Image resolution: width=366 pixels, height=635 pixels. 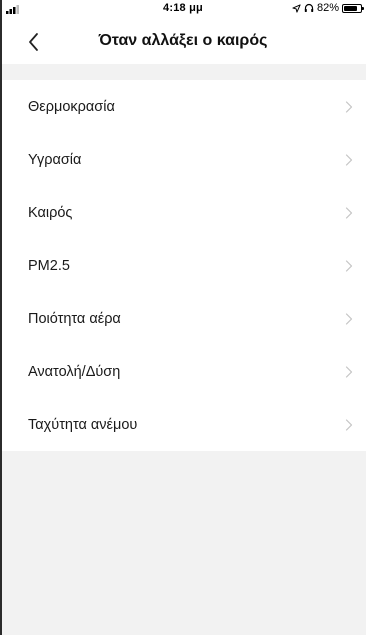 What do you see at coordinates (184, 424) in the screenshot?
I see `list-item-wind-speed: Ταχύτητα ανέμου` at bounding box center [184, 424].